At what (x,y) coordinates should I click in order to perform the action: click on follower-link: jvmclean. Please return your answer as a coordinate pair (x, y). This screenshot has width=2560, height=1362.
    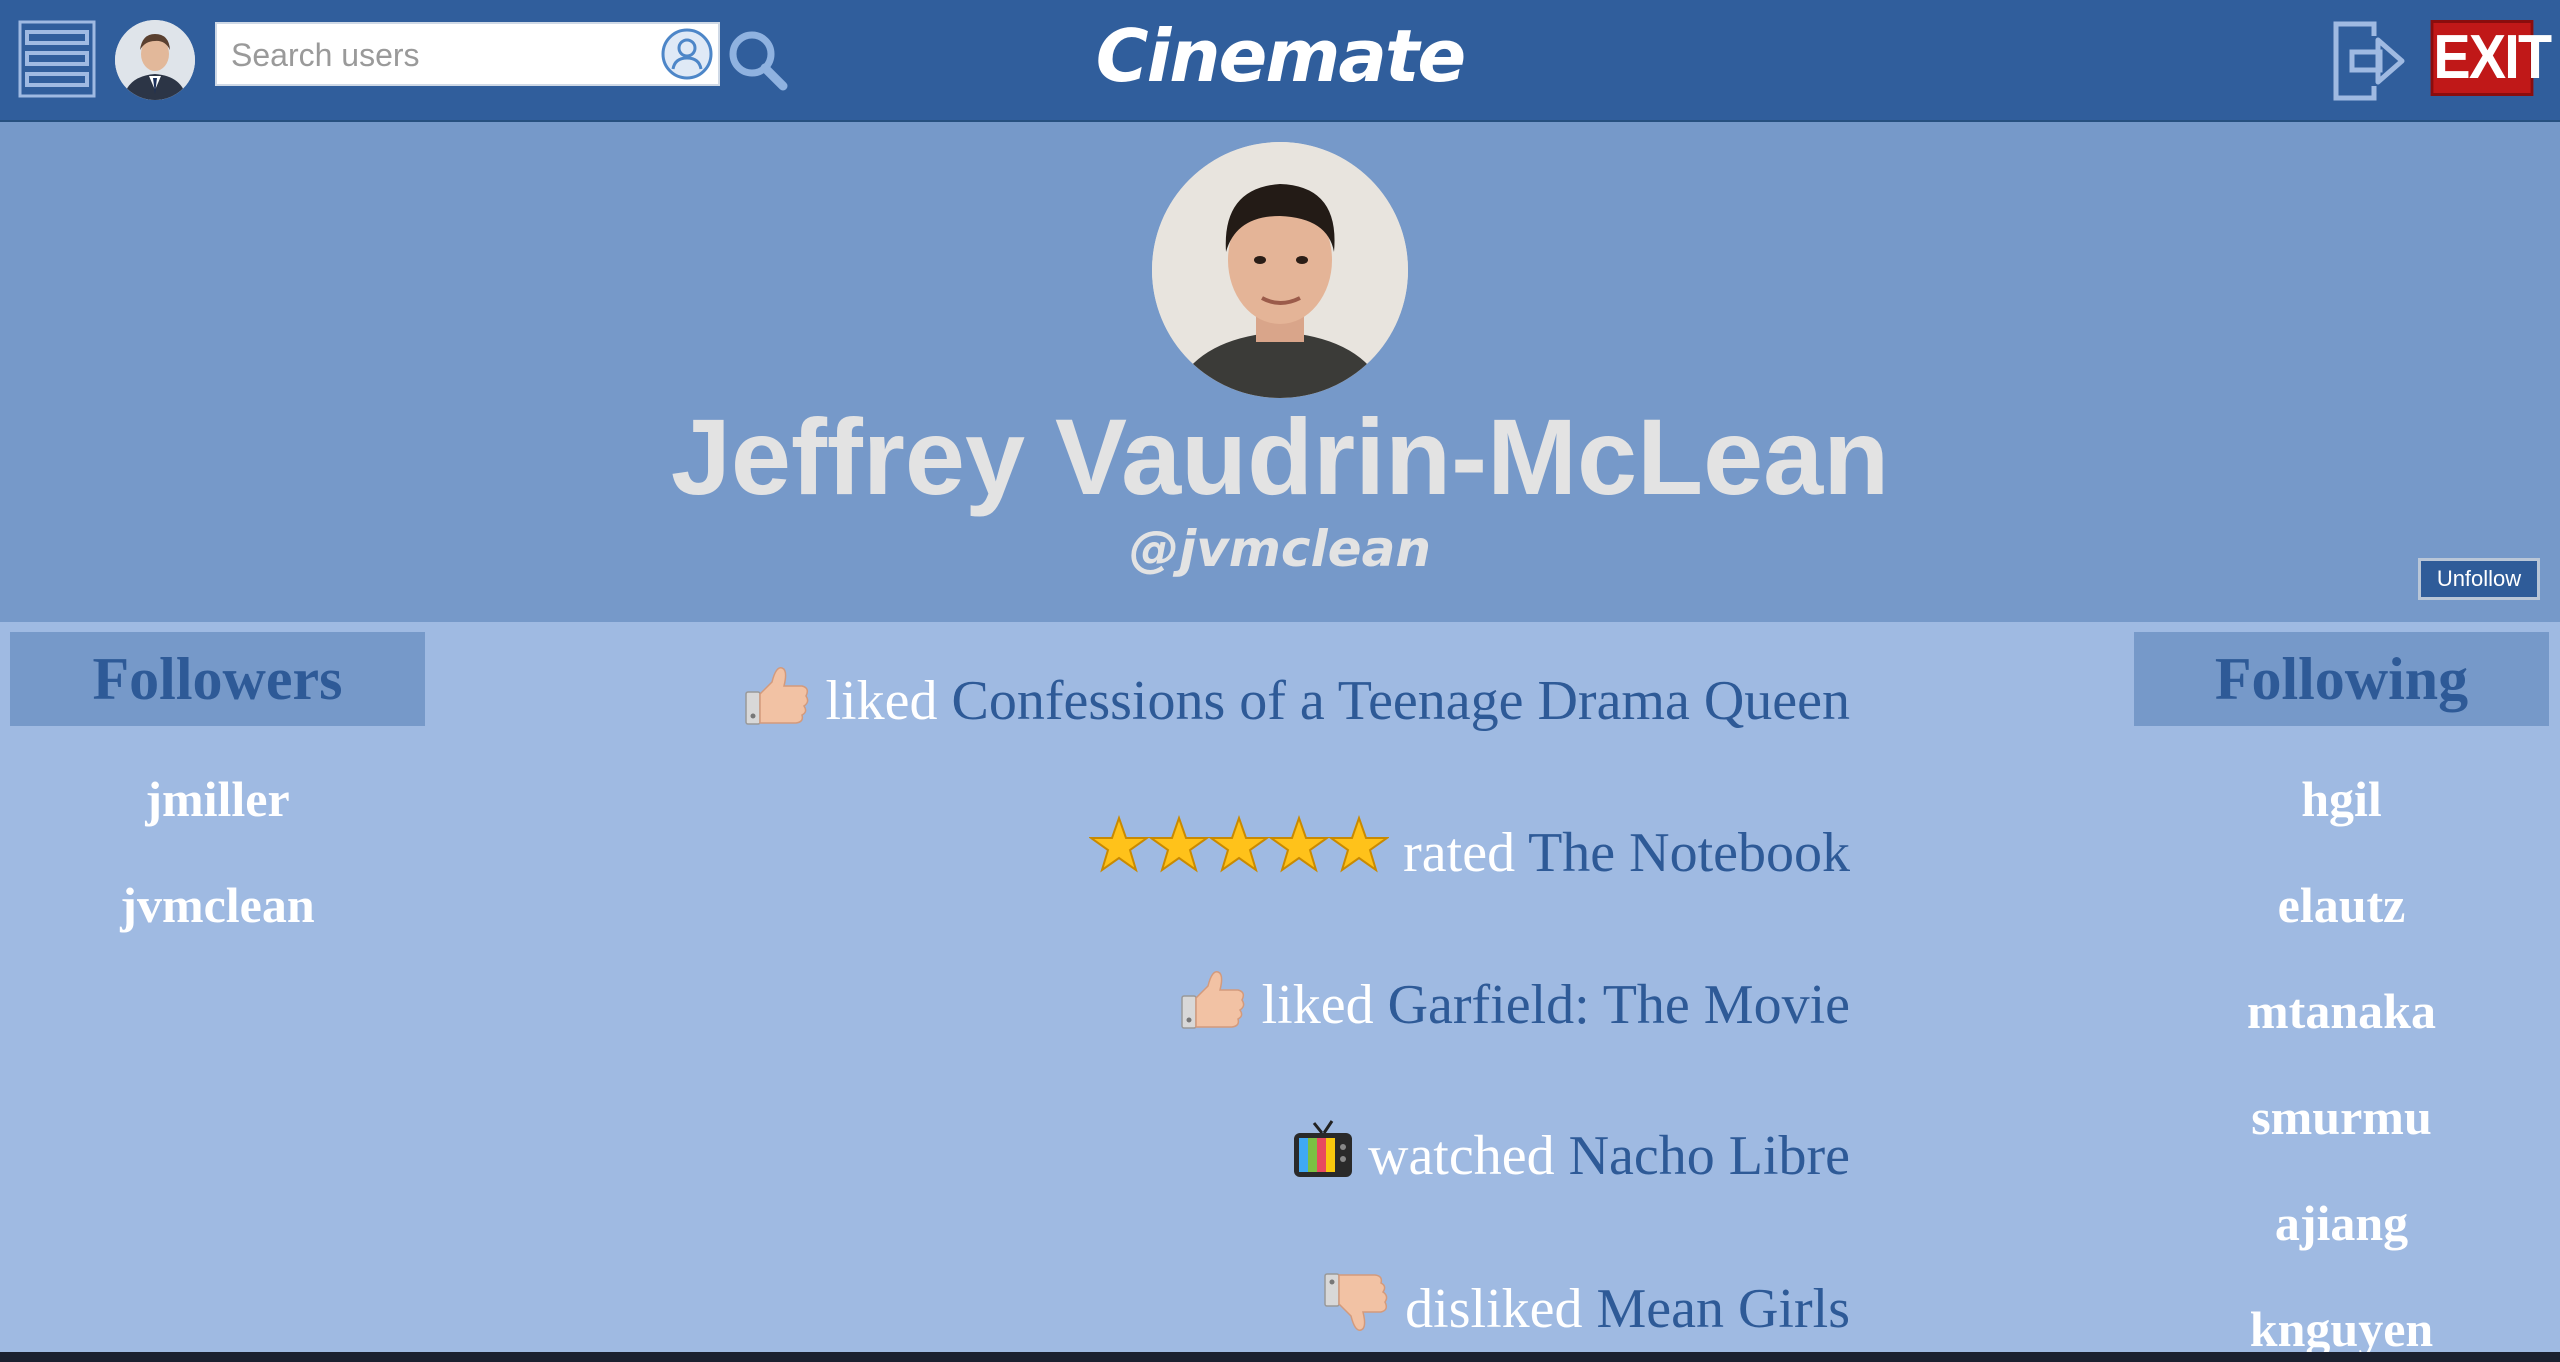
    Looking at the image, I should click on (217, 905).